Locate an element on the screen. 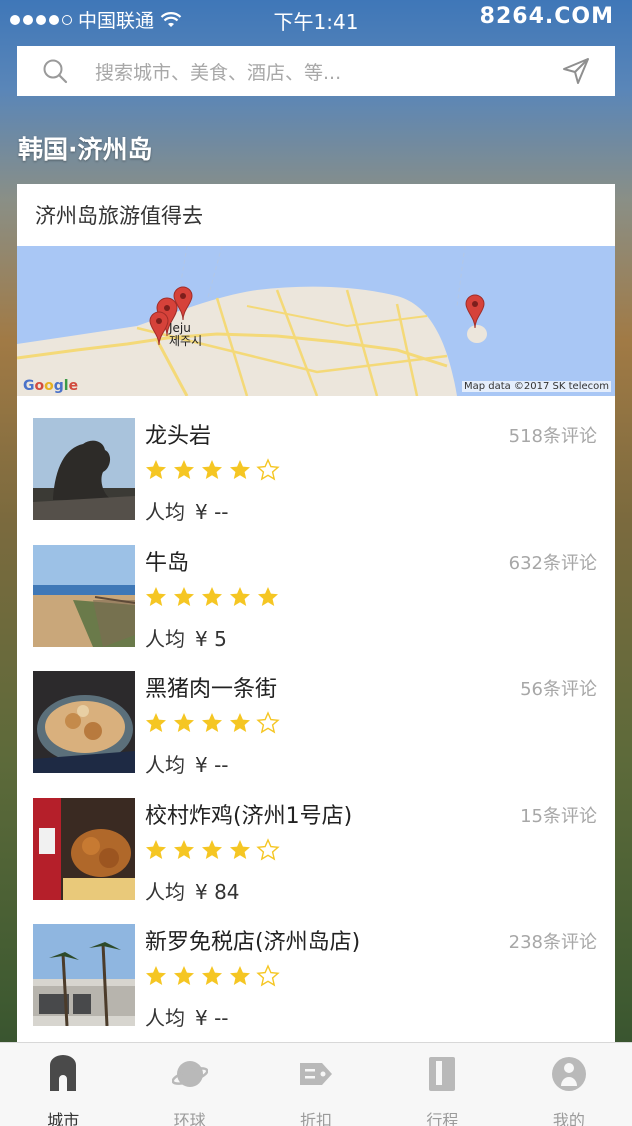 This screenshot has width=632, height=1126. card-header: 济州岛旅游值得去 is located at coordinates (119, 216).